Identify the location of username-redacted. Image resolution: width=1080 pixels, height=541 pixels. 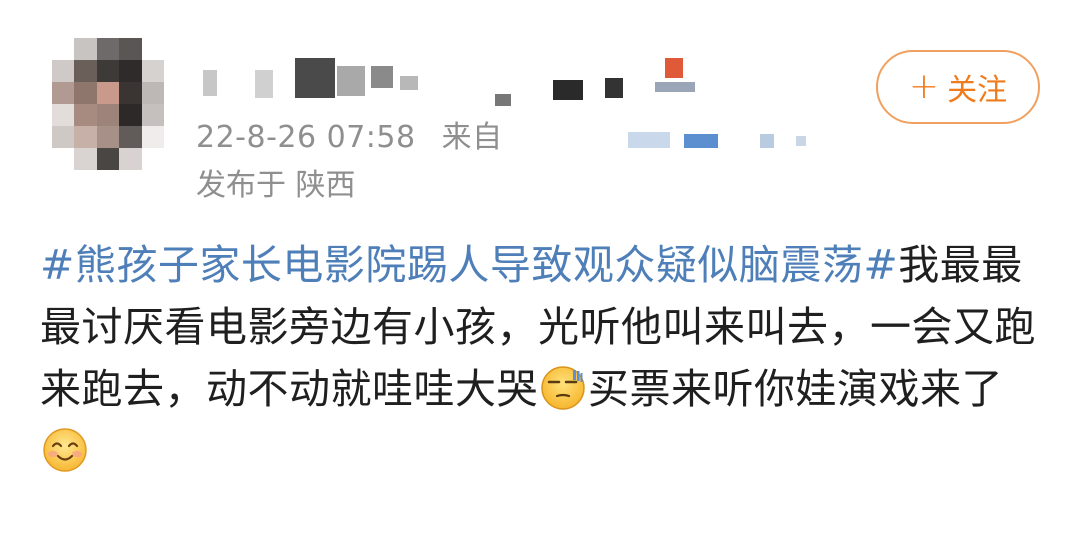
(455, 80).